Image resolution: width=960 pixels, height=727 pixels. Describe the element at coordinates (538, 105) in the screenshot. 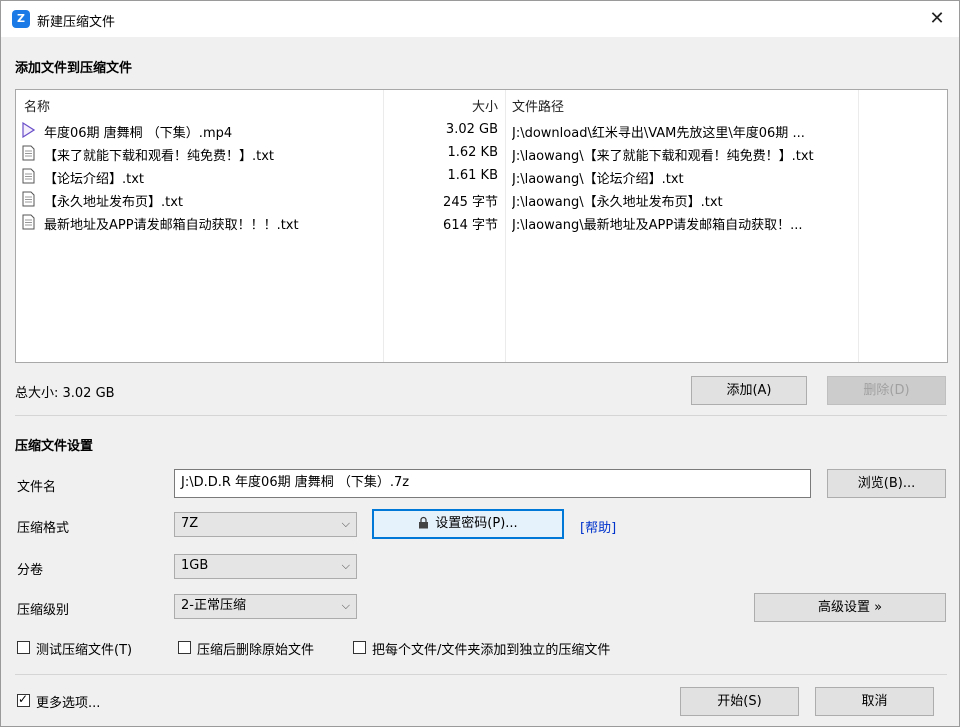

I see `column-header-path: 文件路径` at that location.